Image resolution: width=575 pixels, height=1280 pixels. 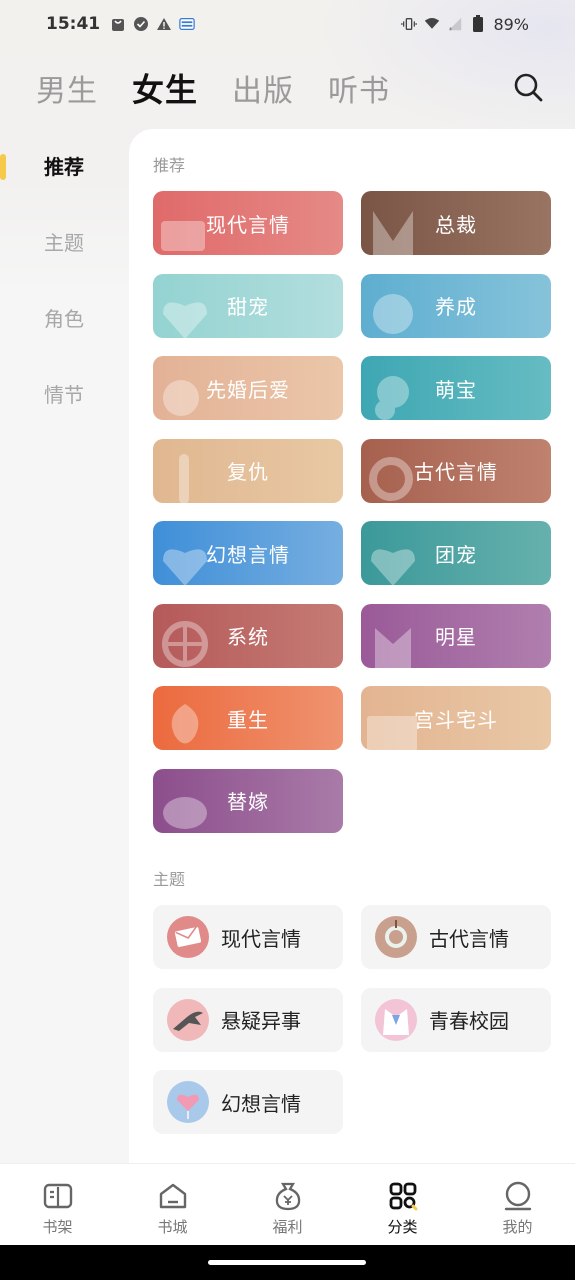 I want to click on nav-bookshelf: 书架, so click(x=57, y=1204).